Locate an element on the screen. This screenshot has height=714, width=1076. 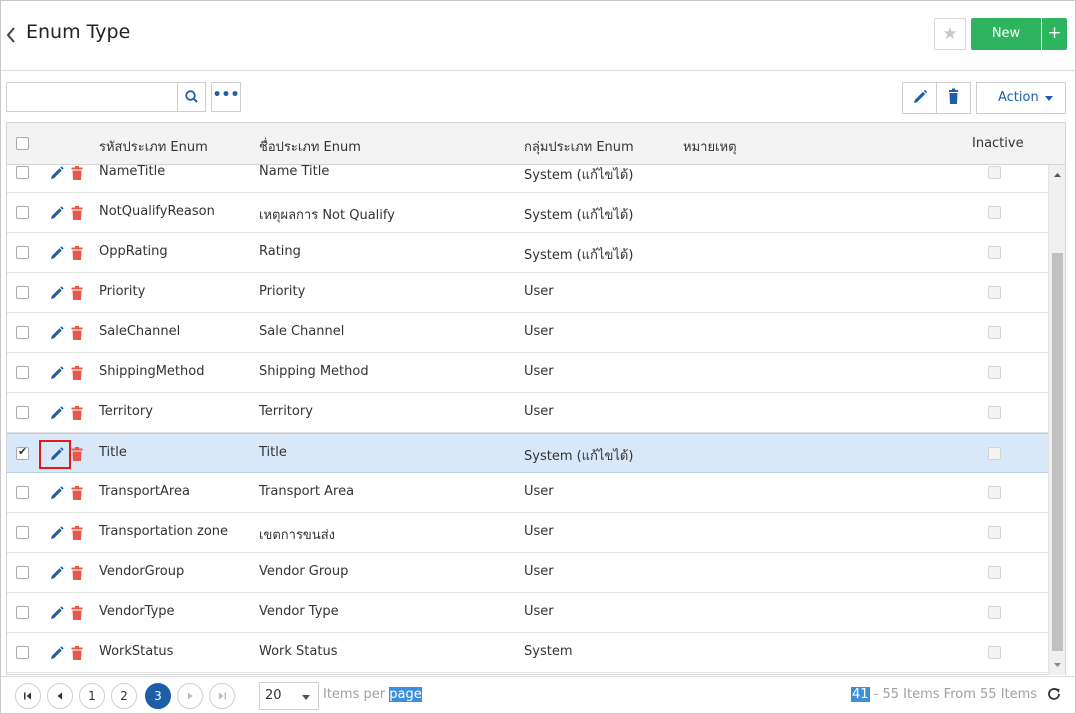
column-header-note: หมายเหตุ is located at coordinates (710, 146).